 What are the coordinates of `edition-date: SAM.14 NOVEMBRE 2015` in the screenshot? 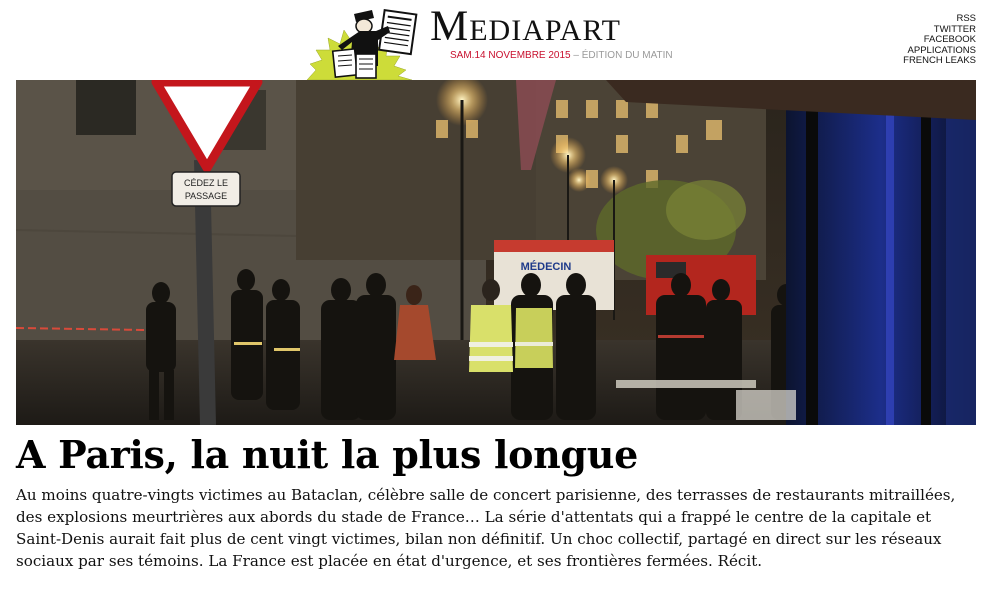 It's located at (510, 55).